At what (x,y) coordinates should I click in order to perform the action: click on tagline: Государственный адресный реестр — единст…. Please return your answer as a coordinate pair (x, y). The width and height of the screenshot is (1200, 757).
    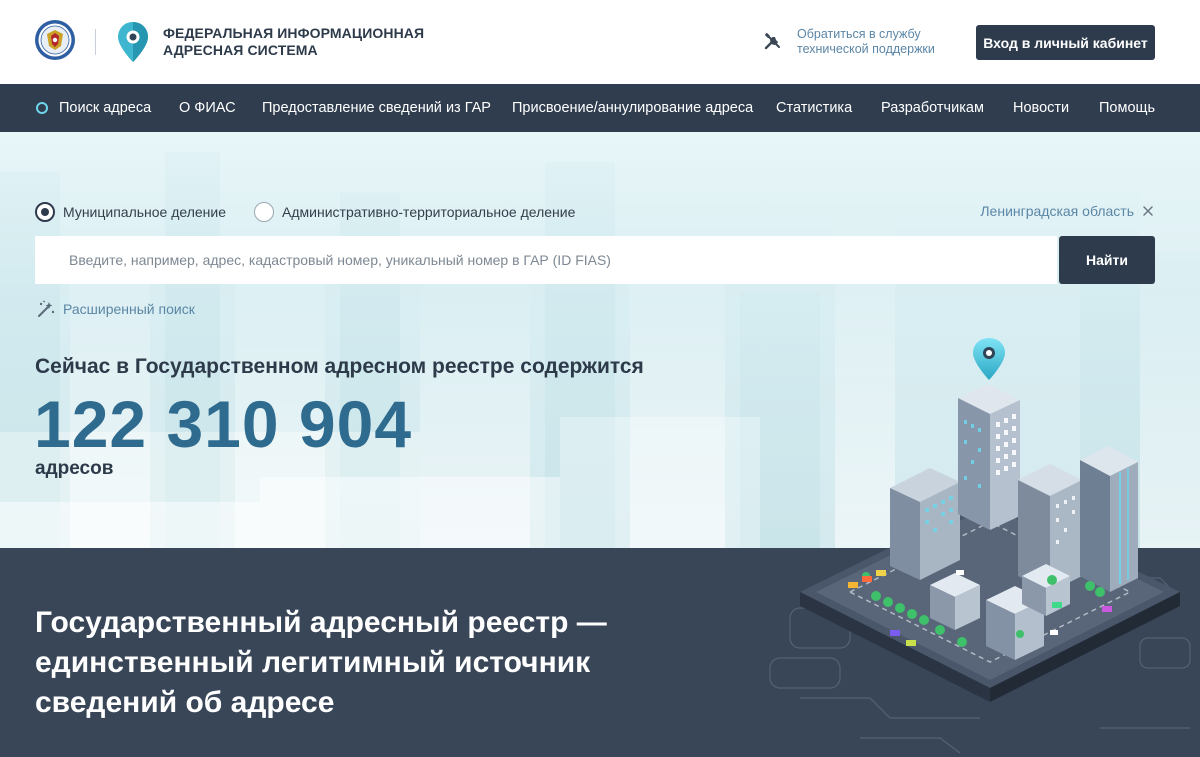
    Looking at the image, I should click on (355, 663).